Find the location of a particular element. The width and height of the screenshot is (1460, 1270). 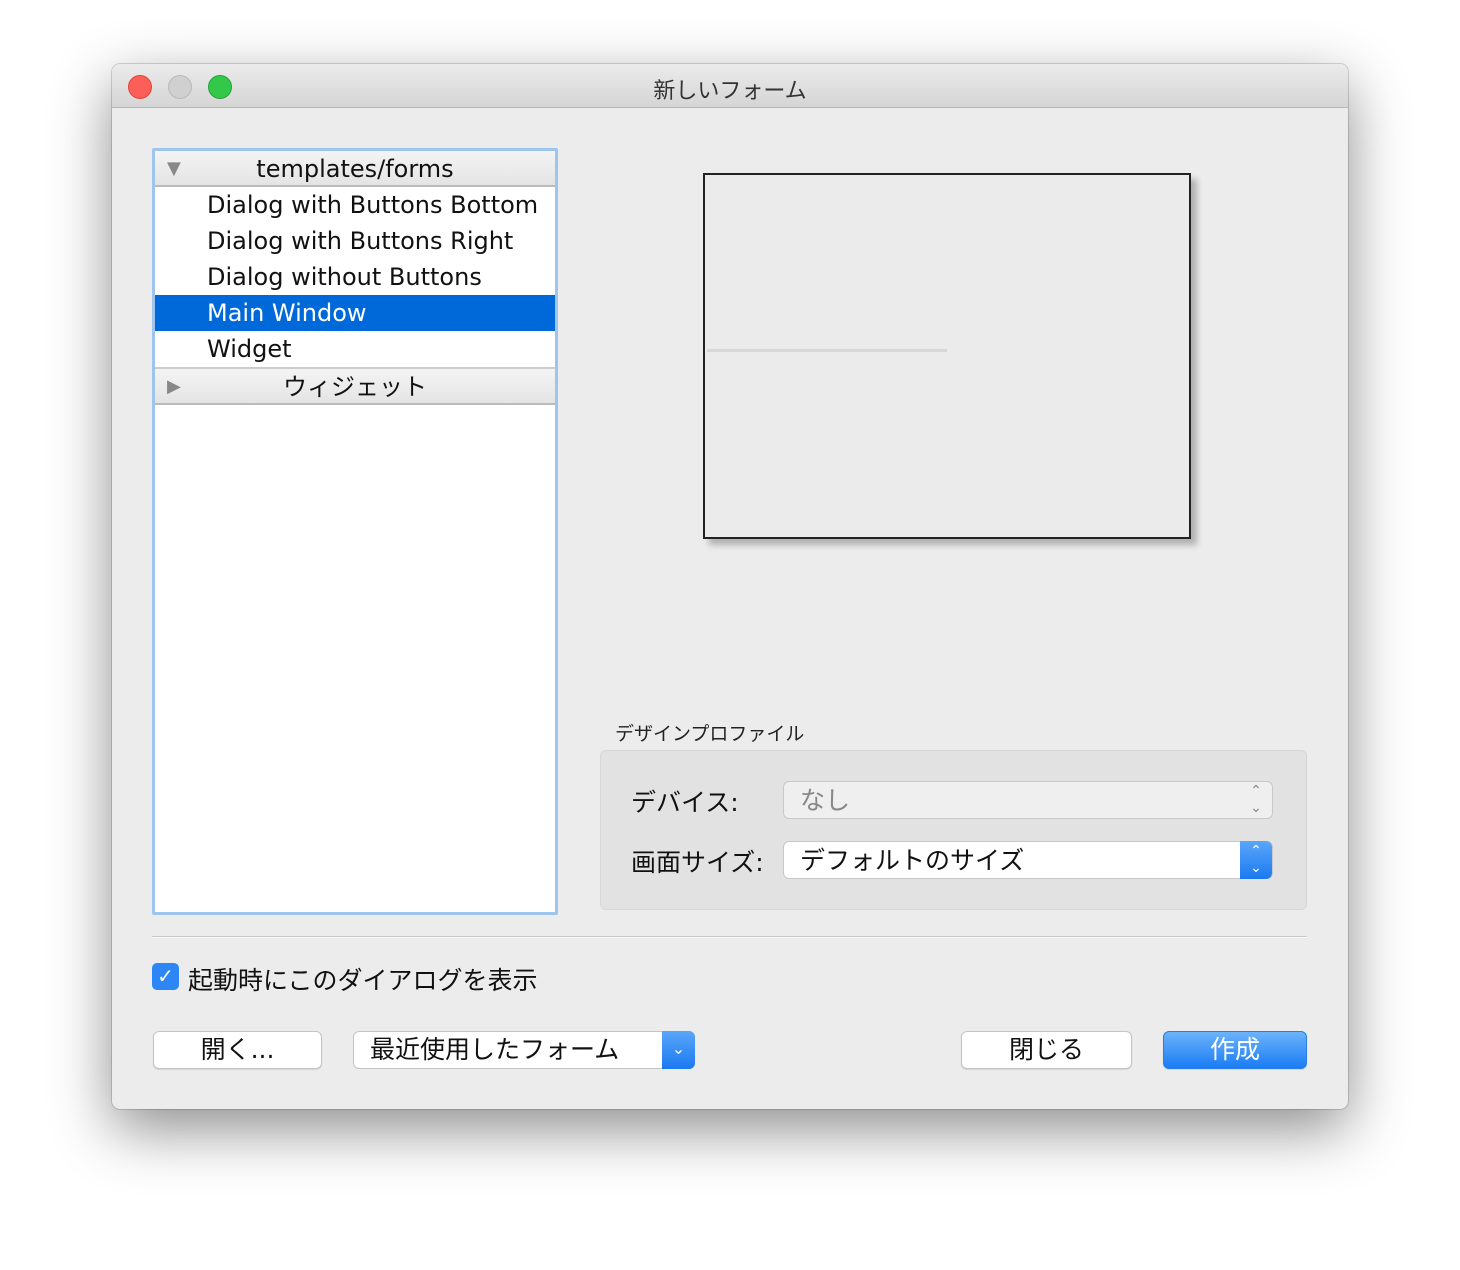

separator is located at coordinates (729, 937).